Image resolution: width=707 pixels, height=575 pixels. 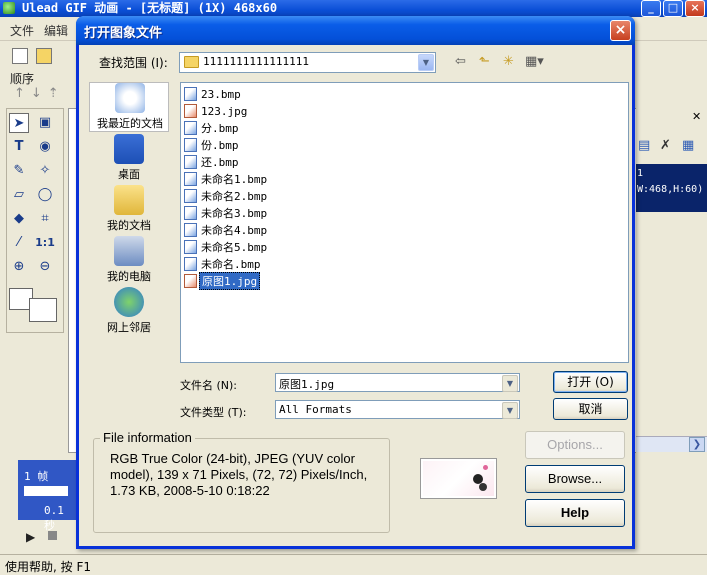 I want to click on actual-size-icon: 1:1, so click(x=45, y=243).